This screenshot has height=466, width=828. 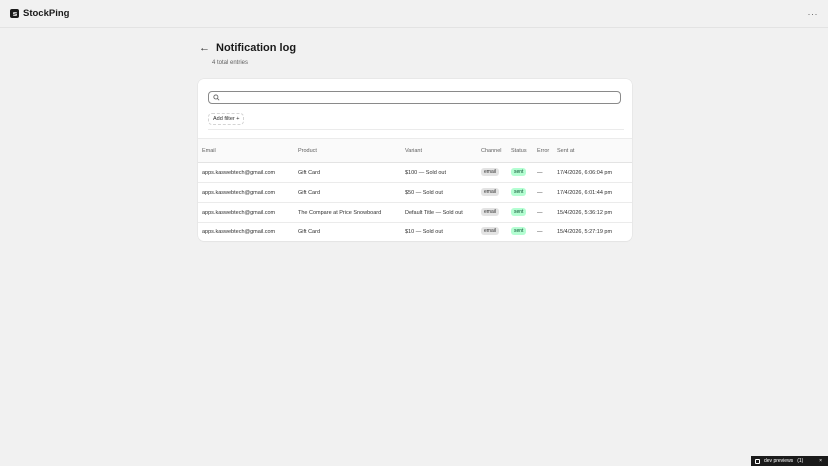 I want to click on cell-variant: $50 — Sold out, so click(x=424, y=193).